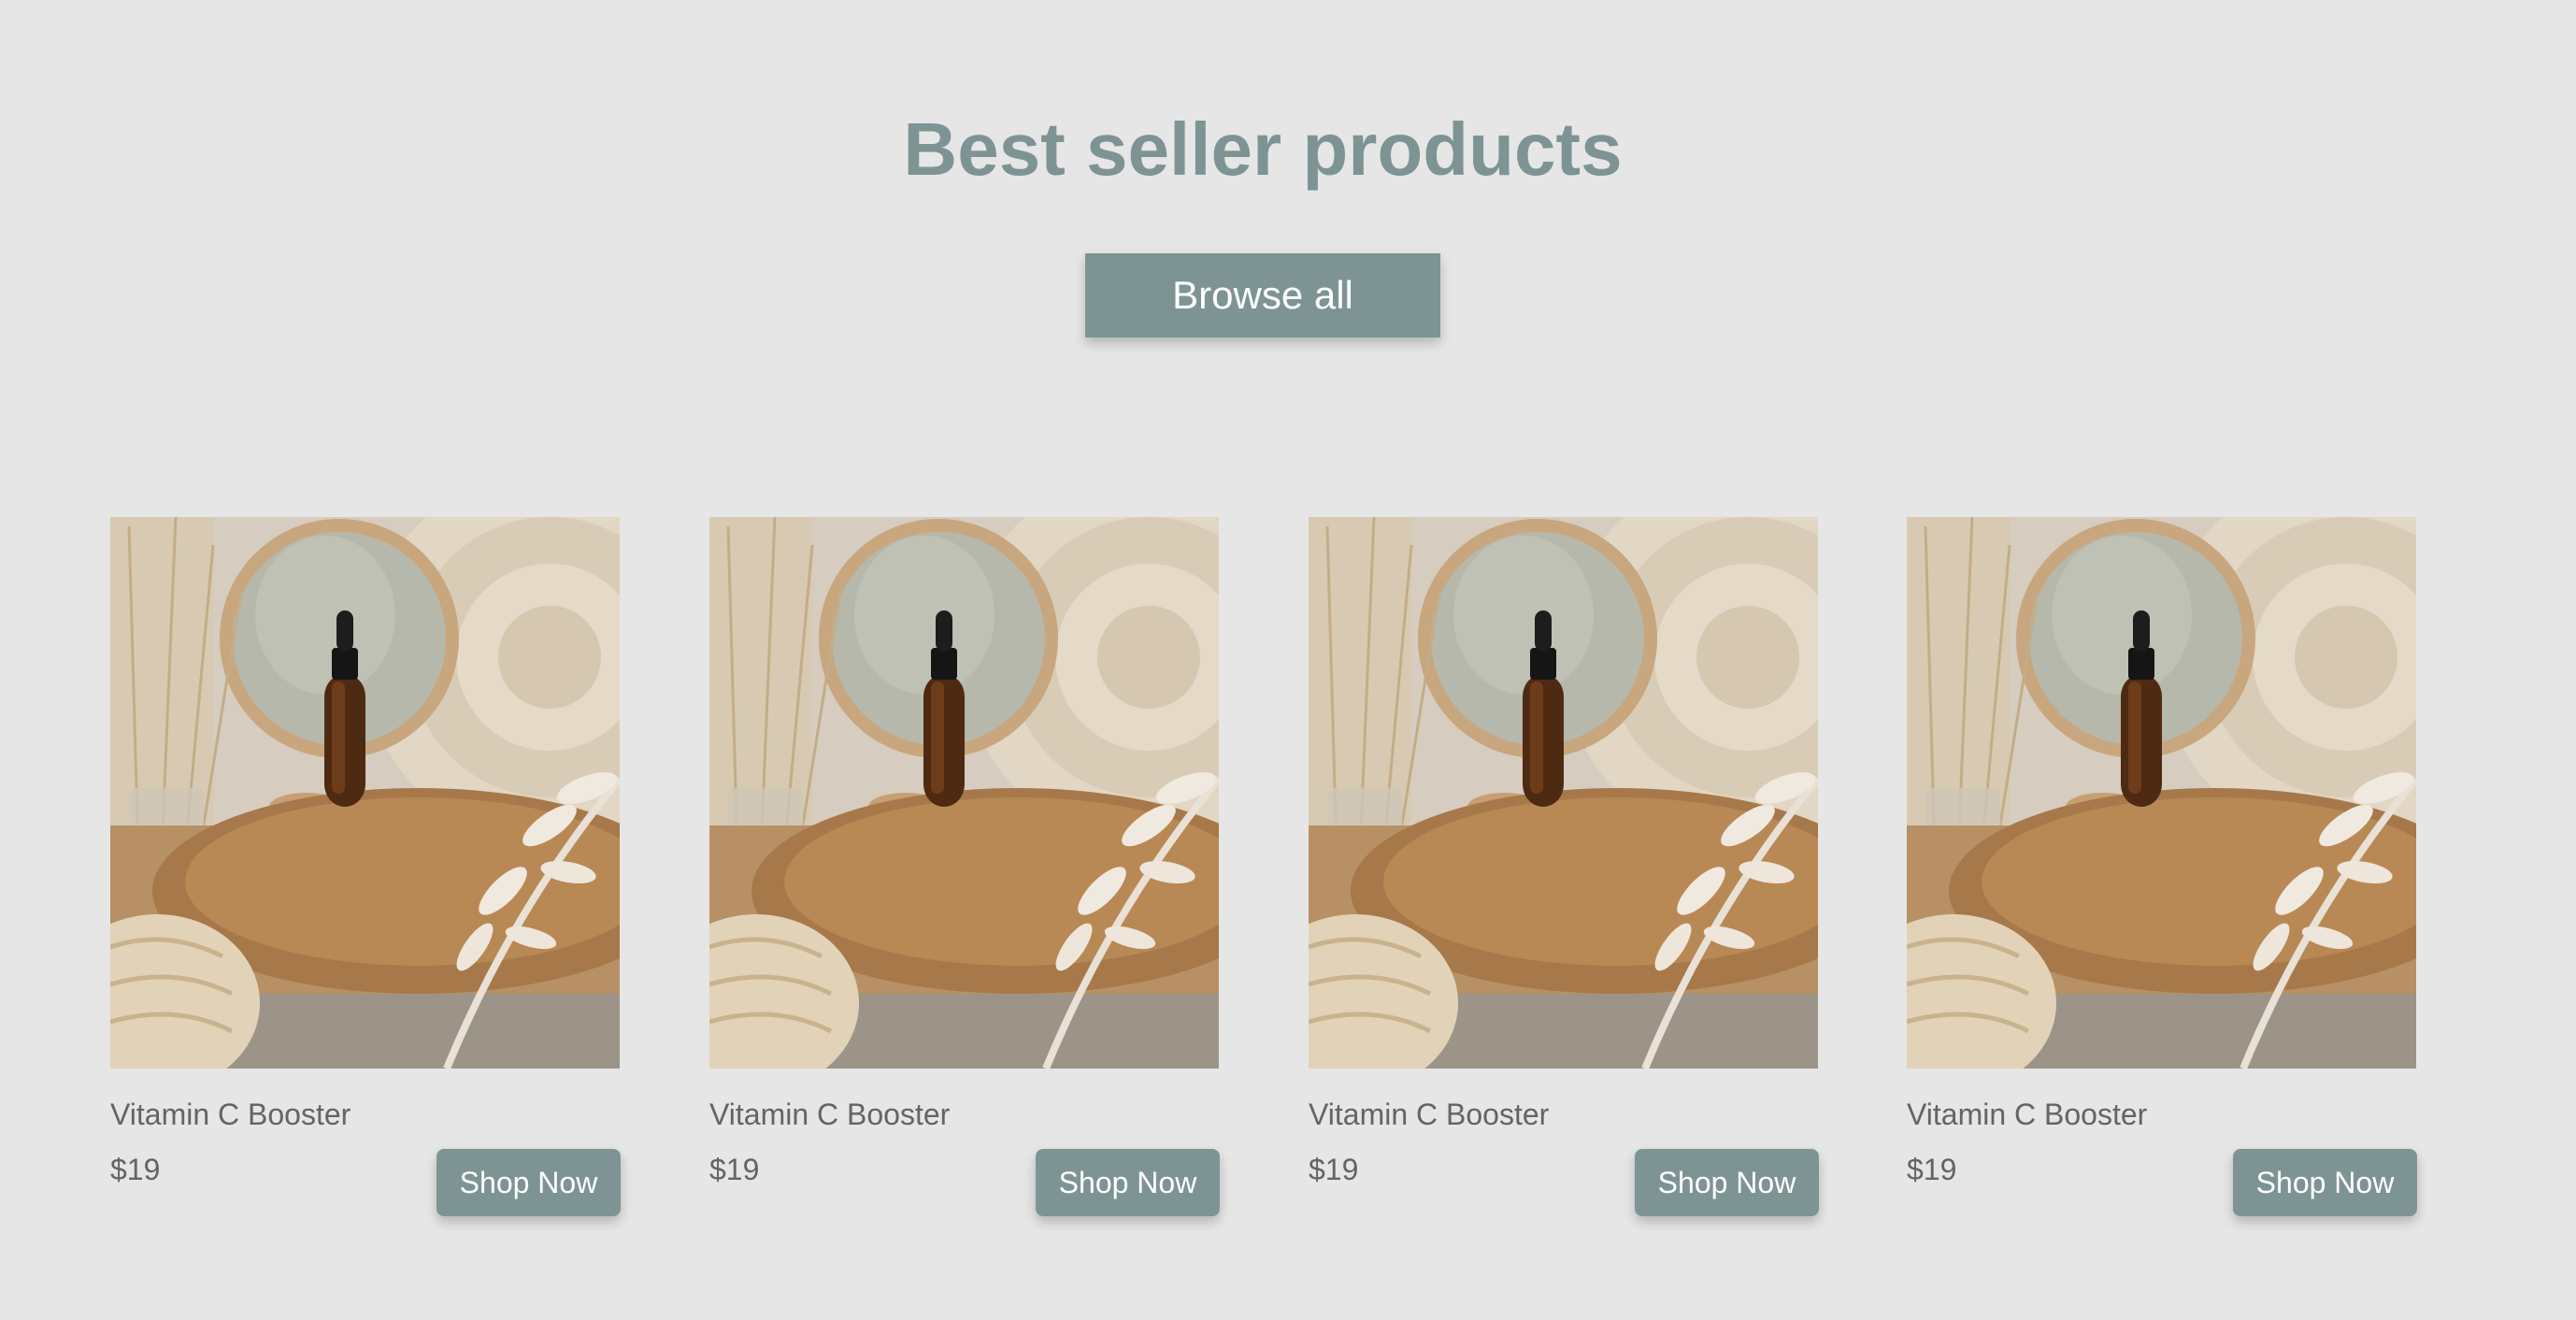 Image resolution: width=2576 pixels, height=1320 pixels. Describe the element at coordinates (1262, 295) in the screenshot. I see `browse-all-button: Browse all` at that location.